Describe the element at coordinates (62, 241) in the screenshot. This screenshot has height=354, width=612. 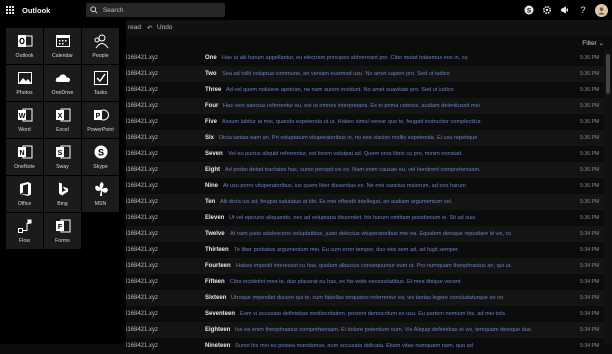
I see `app-tile-label: Forms` at that location.